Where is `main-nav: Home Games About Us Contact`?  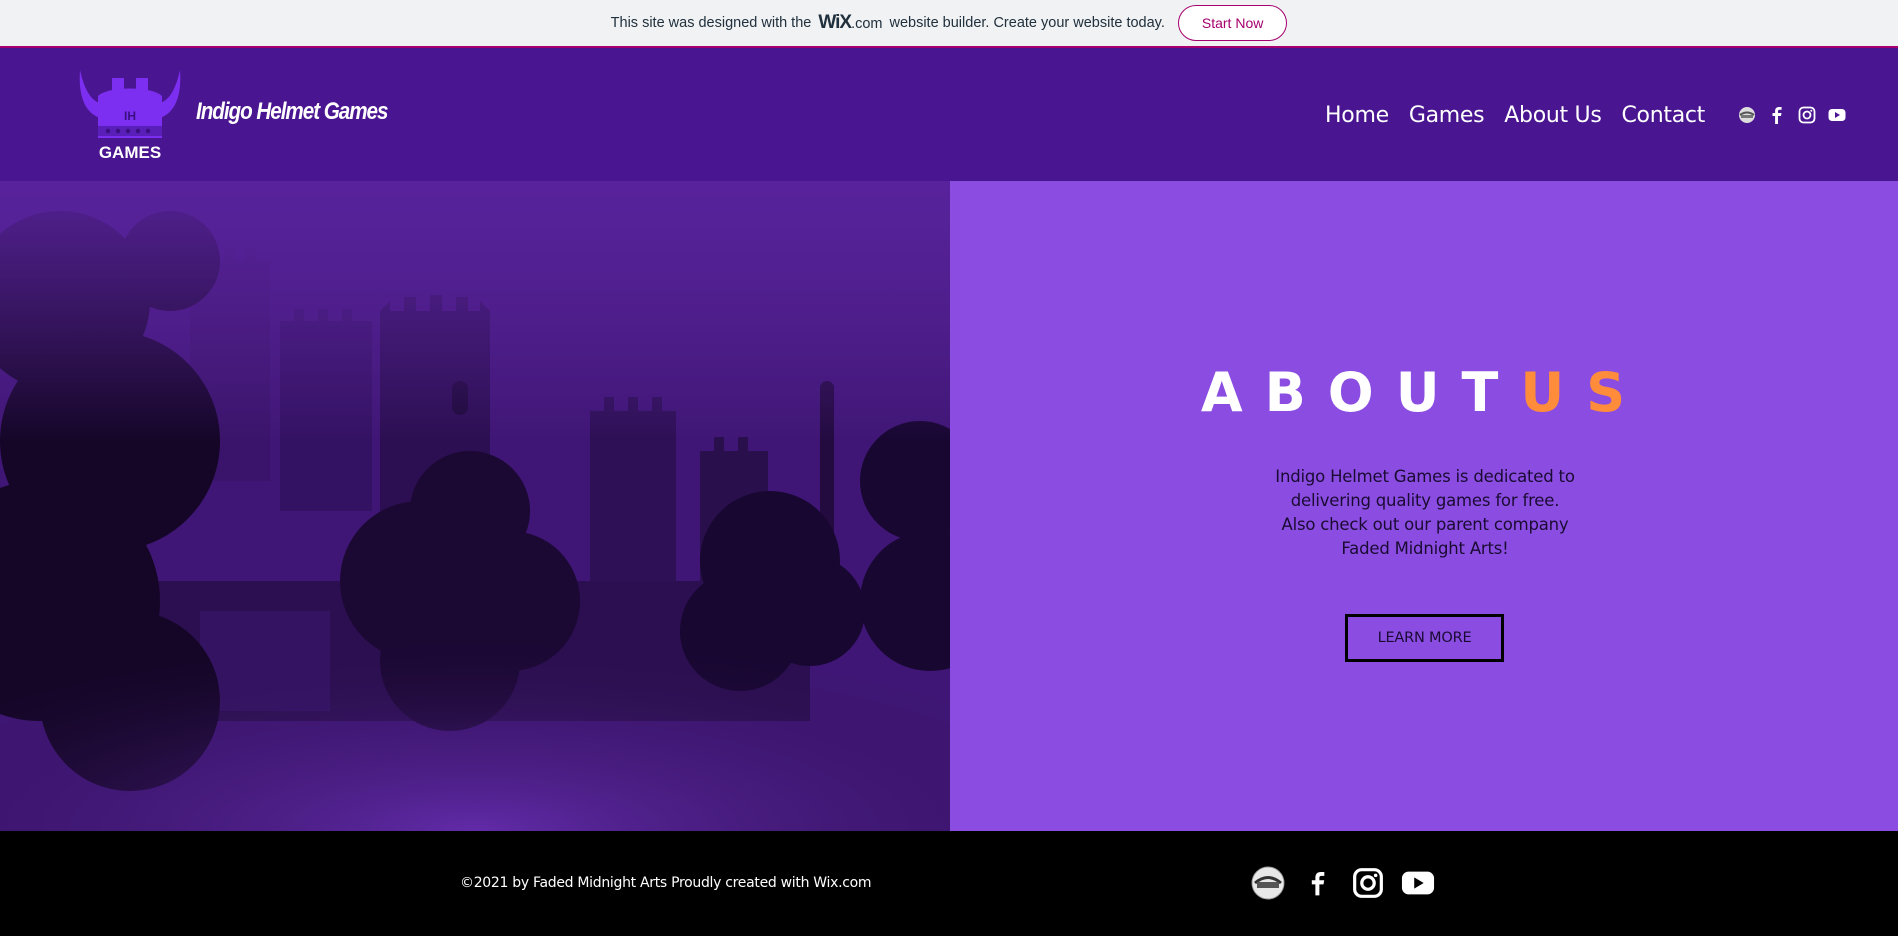 main-nav: Home Games About Us Contact is located at coordinates (1515, 115).